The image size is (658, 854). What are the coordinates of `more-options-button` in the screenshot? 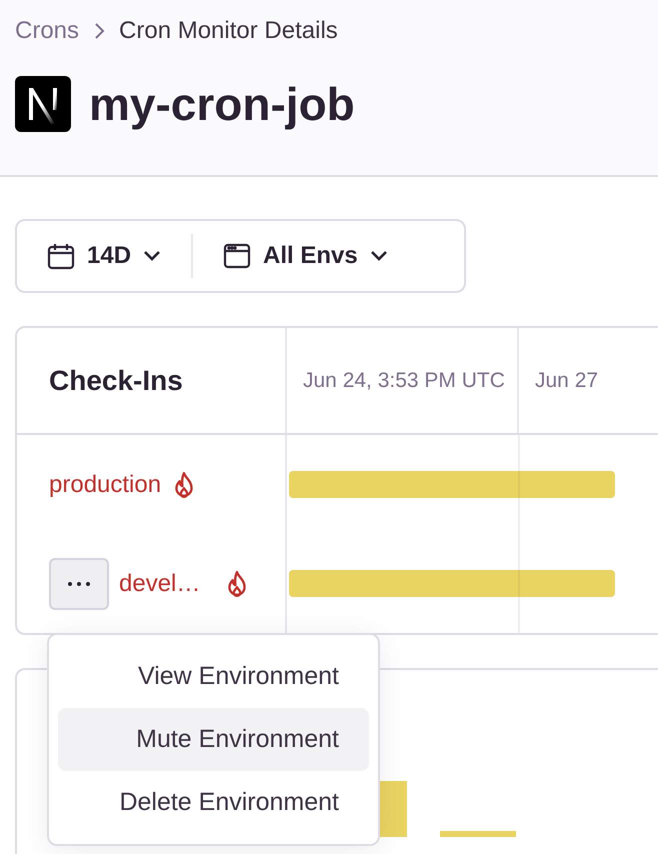 It's located at (79, 584).